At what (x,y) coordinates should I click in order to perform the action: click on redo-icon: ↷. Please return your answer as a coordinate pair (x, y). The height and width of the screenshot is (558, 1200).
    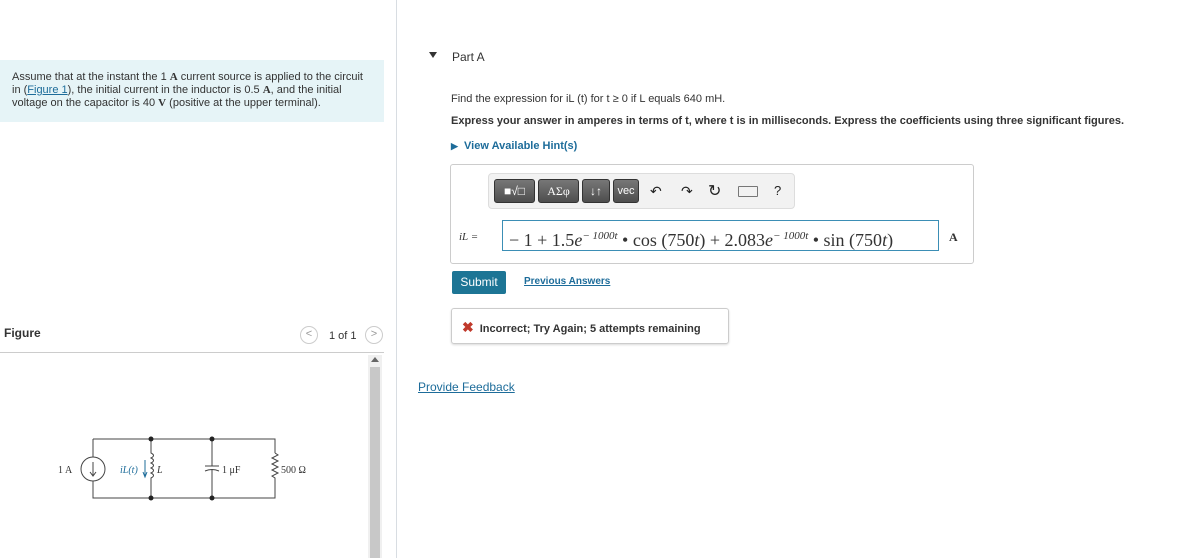
    Looking at the image, I should click on (687, 191).